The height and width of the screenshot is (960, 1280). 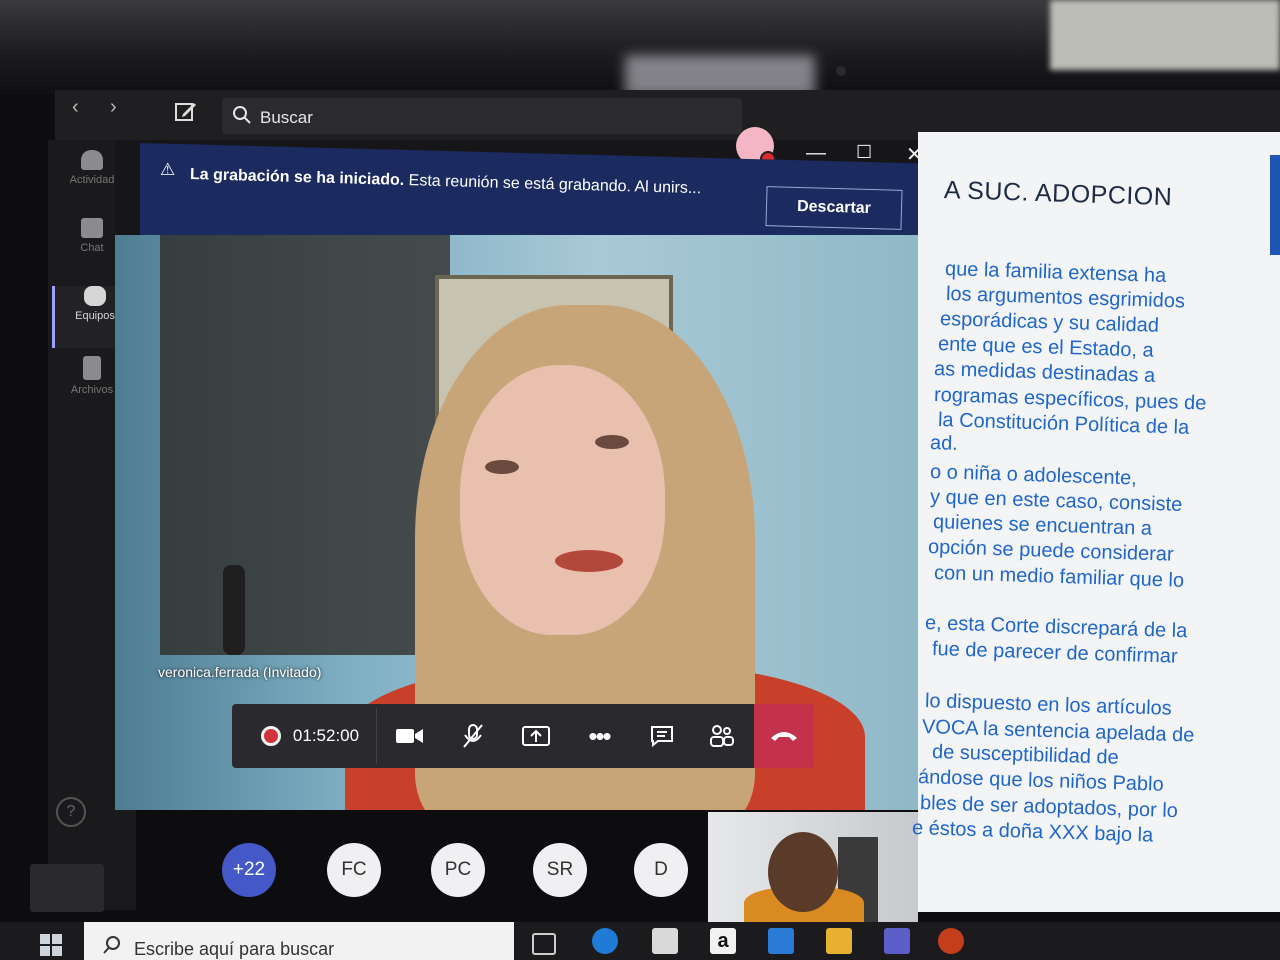 What do you see at coordinates (897, 941) in the screenshot?
I see `teams-taskbar-icon` at bounding box center [897, 941].